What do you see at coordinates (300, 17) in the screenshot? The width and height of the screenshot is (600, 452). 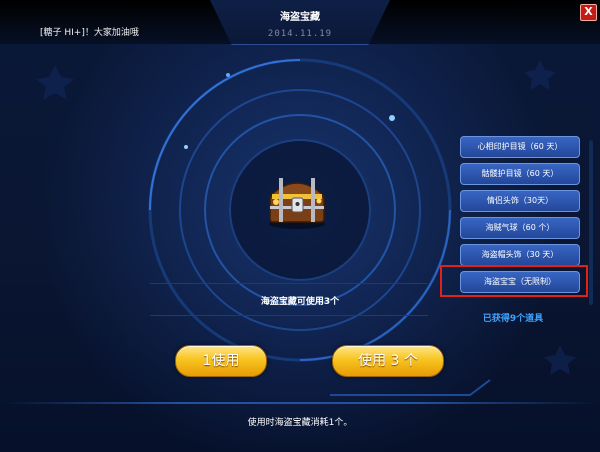 I see `window-title: 海盗宝藏` at bounding box center [300, 17].